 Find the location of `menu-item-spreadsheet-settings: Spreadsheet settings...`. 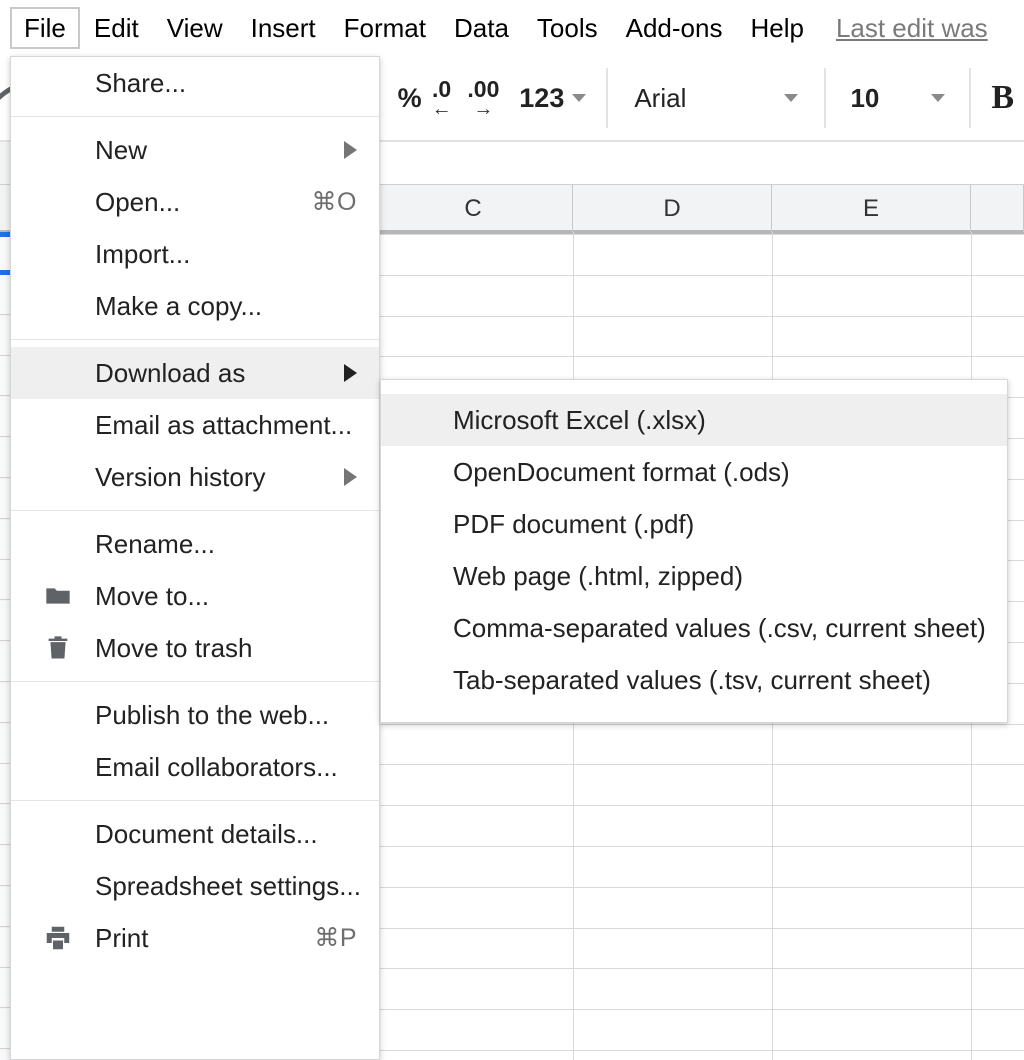

menu-item-spreadsheet-settings: Spreadsheet settings... is located at coordinates (195, 886).